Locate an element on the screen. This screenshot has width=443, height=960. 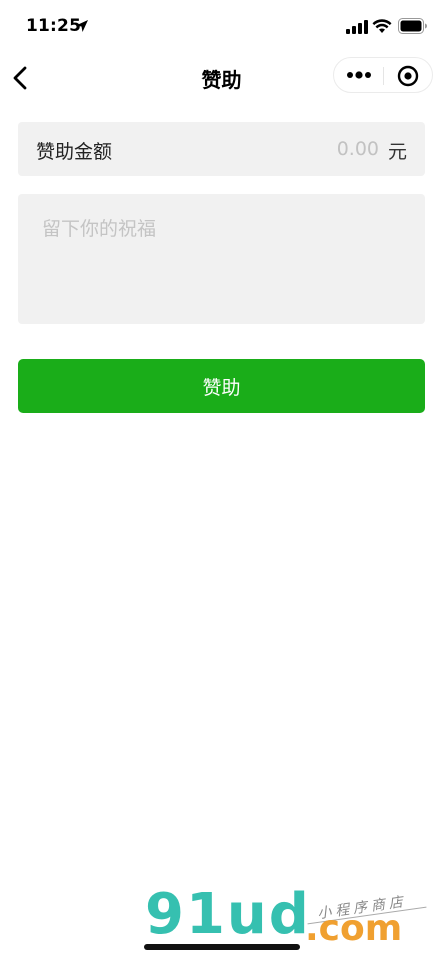
signal-icon is located at coordinates (357, 27).